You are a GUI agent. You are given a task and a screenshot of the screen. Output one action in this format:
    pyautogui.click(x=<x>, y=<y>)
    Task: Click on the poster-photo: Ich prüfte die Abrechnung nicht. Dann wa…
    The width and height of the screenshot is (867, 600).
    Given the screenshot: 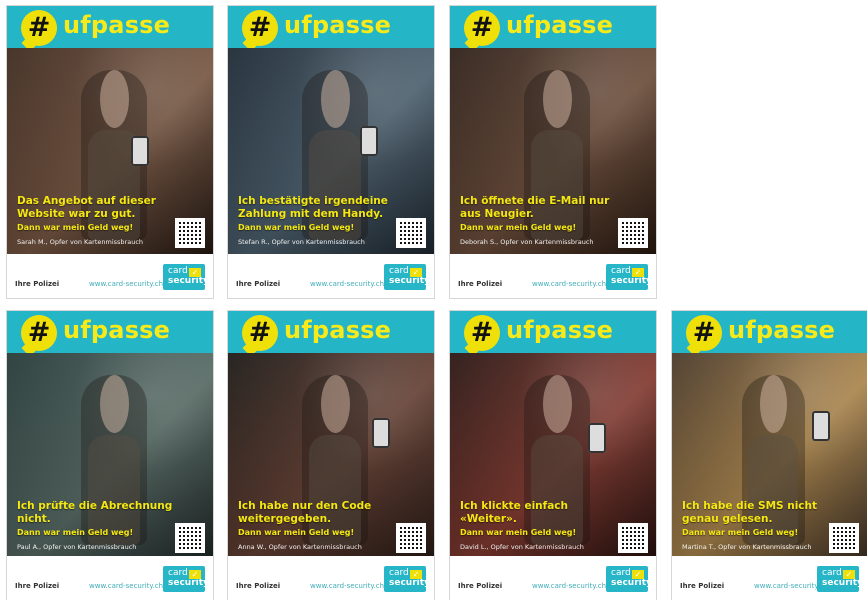 What is the action you would take?
    pyautogui.click(x=110, y=457)
    